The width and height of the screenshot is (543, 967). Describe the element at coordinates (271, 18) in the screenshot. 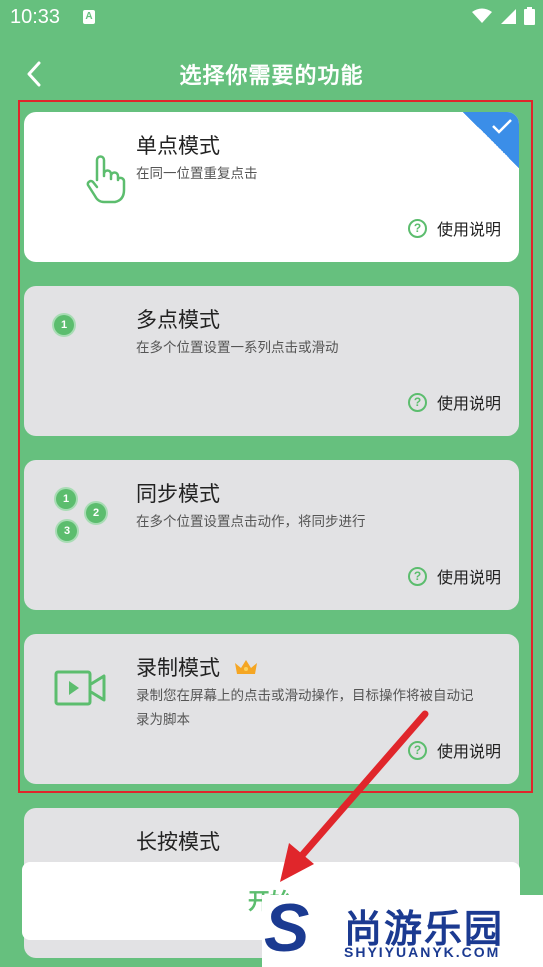

I see `status-bar: 10:33 A` at that location.